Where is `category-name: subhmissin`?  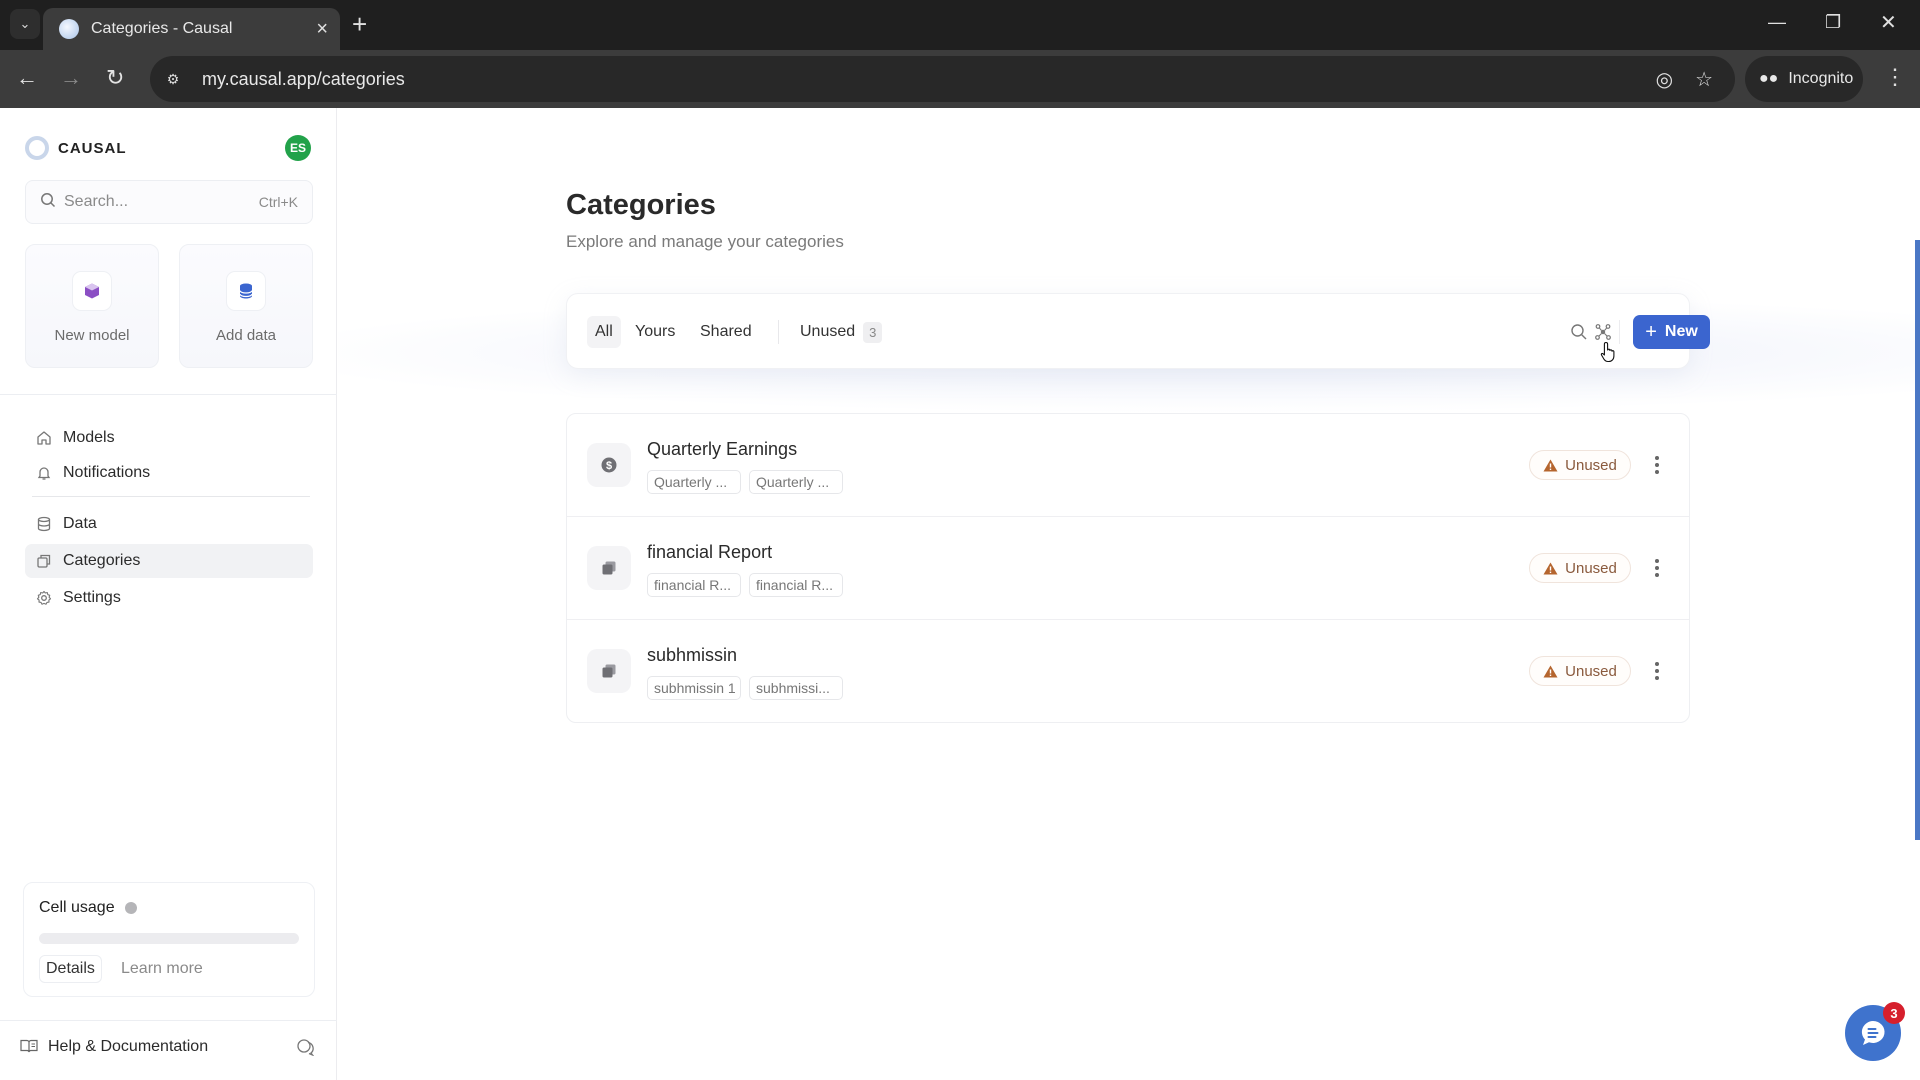
category-name: subhmissin is located at coordinates (692, 655).